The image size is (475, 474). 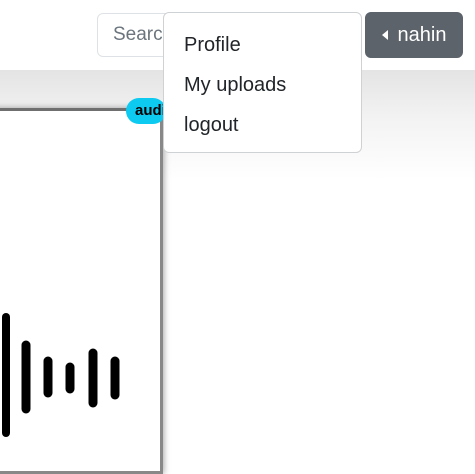 What do you see at coordinates (61, 375) in the screenshot?
I see `audio-waveform-icon` at bounding box center [61, 375].